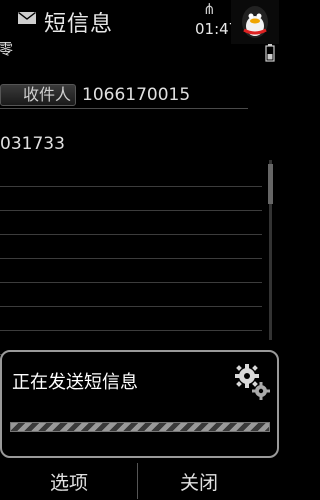 The image size is (320, 500). I want to click on battery-icon, so click(270, 53).